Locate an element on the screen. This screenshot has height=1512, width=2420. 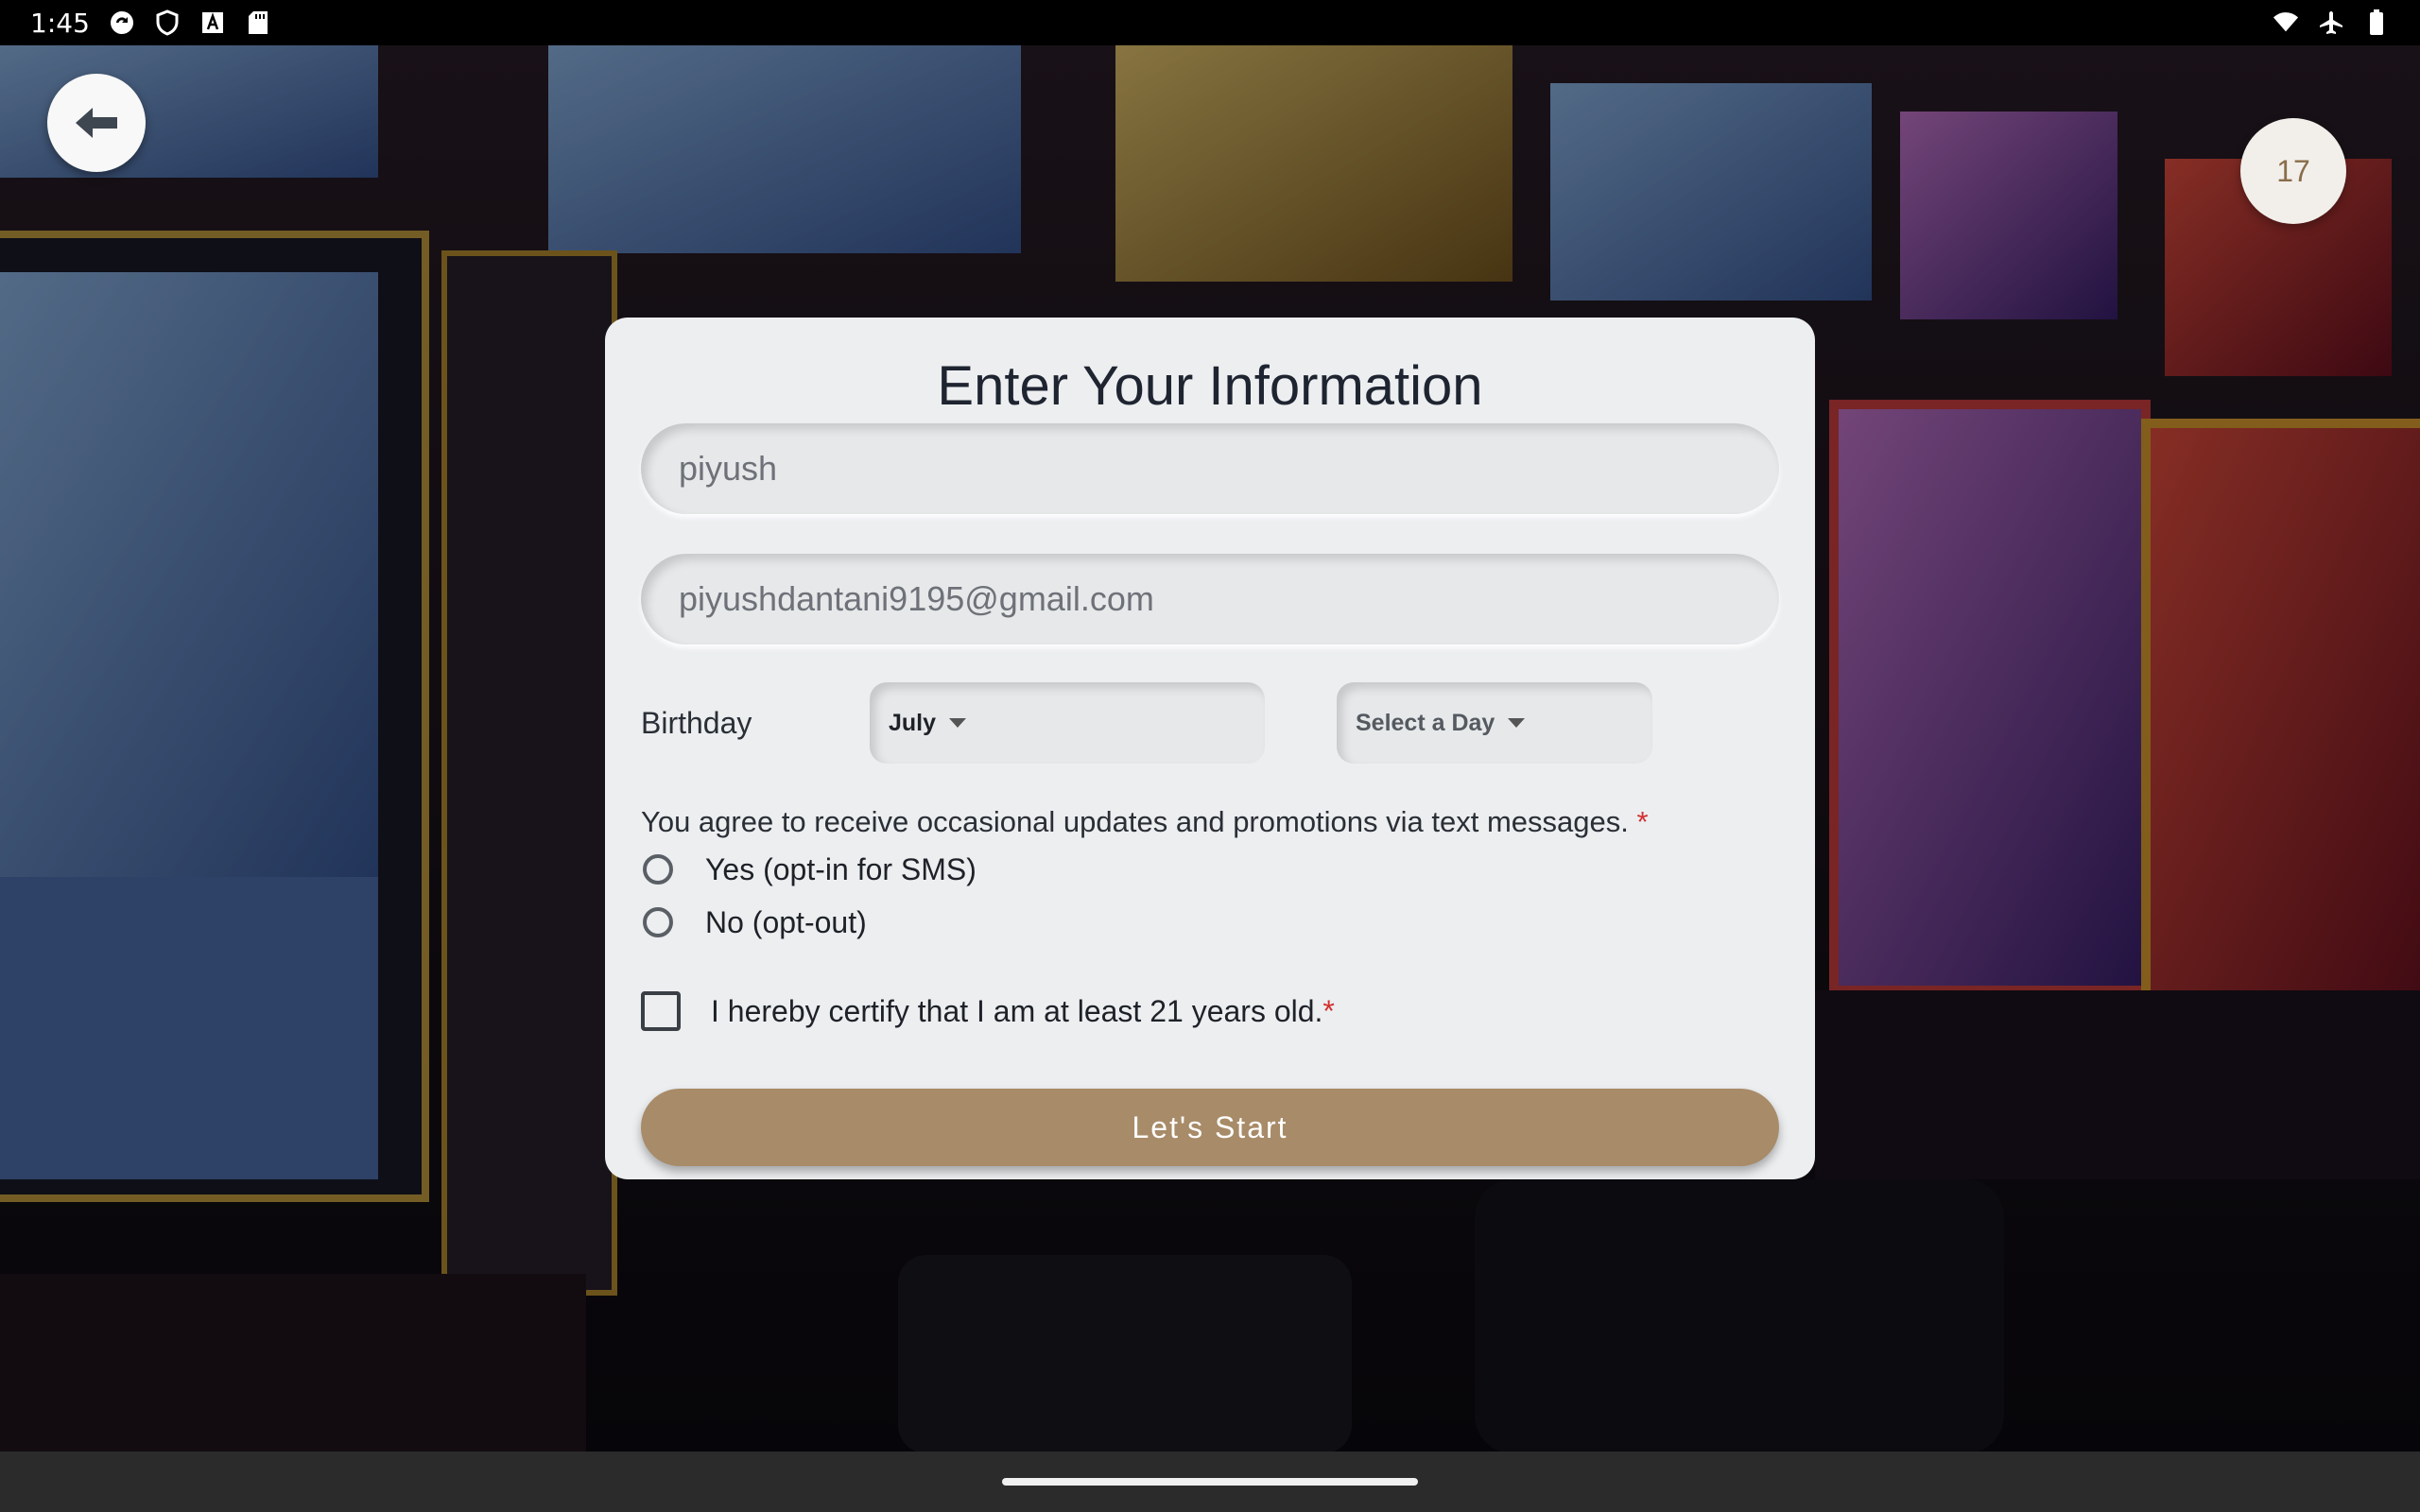
status-time: 1:45 is located at coordinates (60, 23).